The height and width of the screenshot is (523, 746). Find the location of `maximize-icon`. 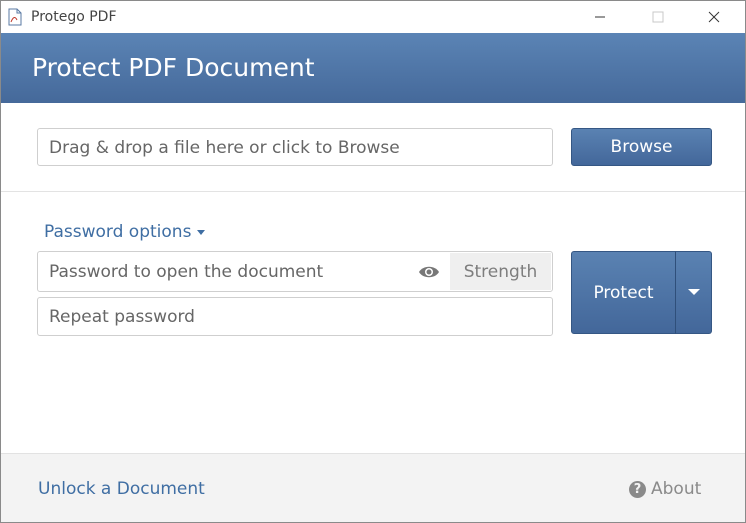

maximize-icon is located at coordinates (658, 17).